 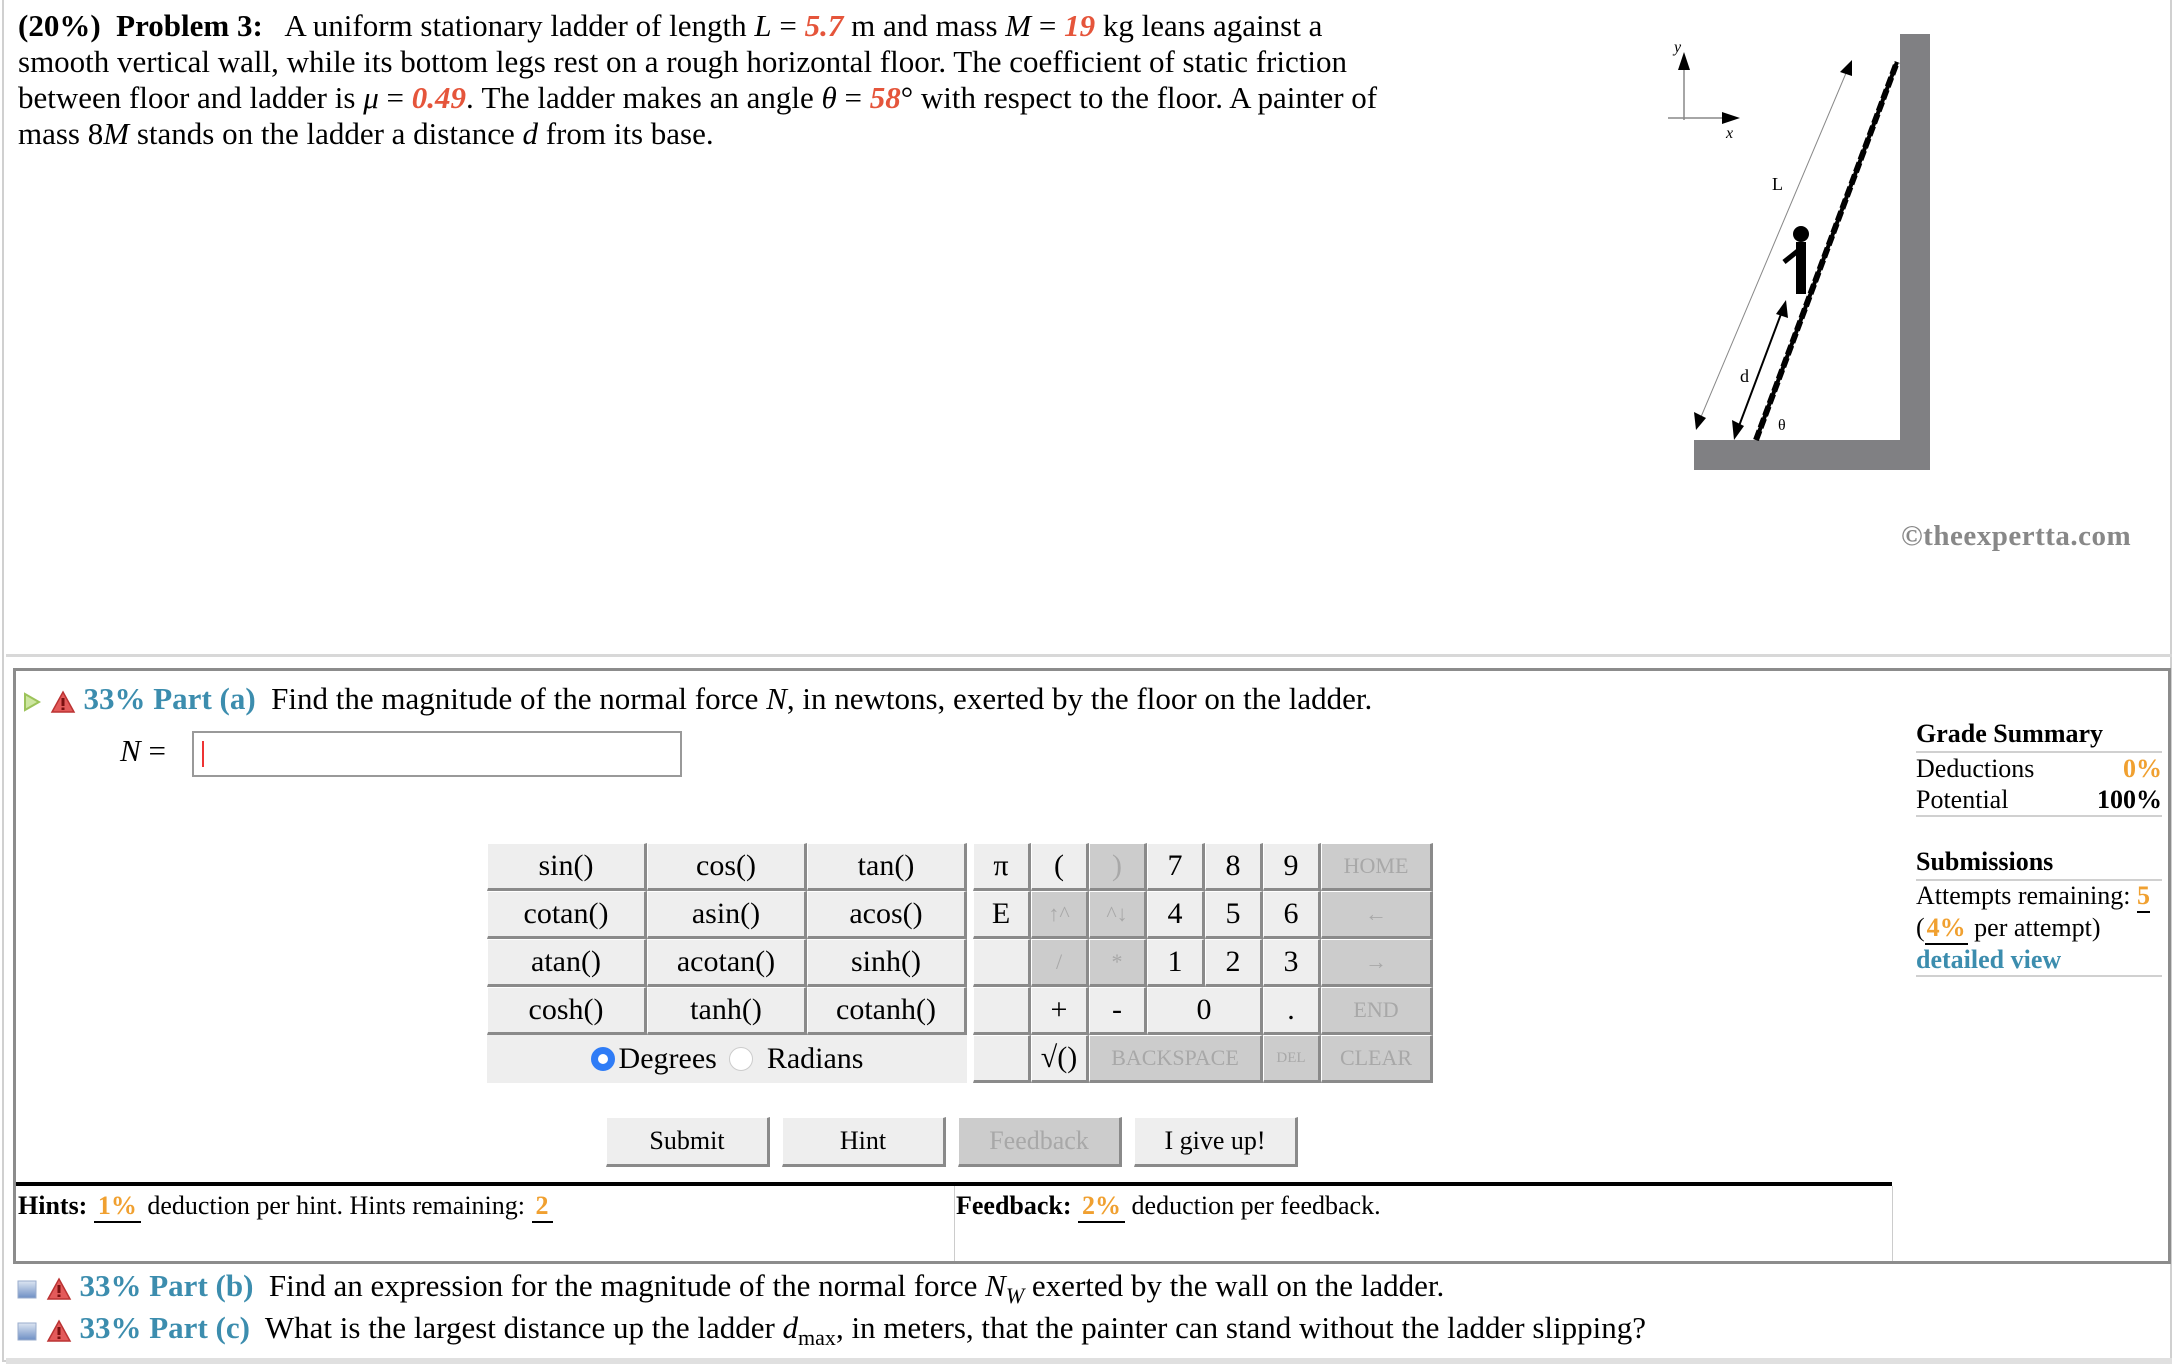 What do you see at coordinates (32, 702) in the screenshot?
I see `expand-triangle-icon` at bounding box center [32, 702].